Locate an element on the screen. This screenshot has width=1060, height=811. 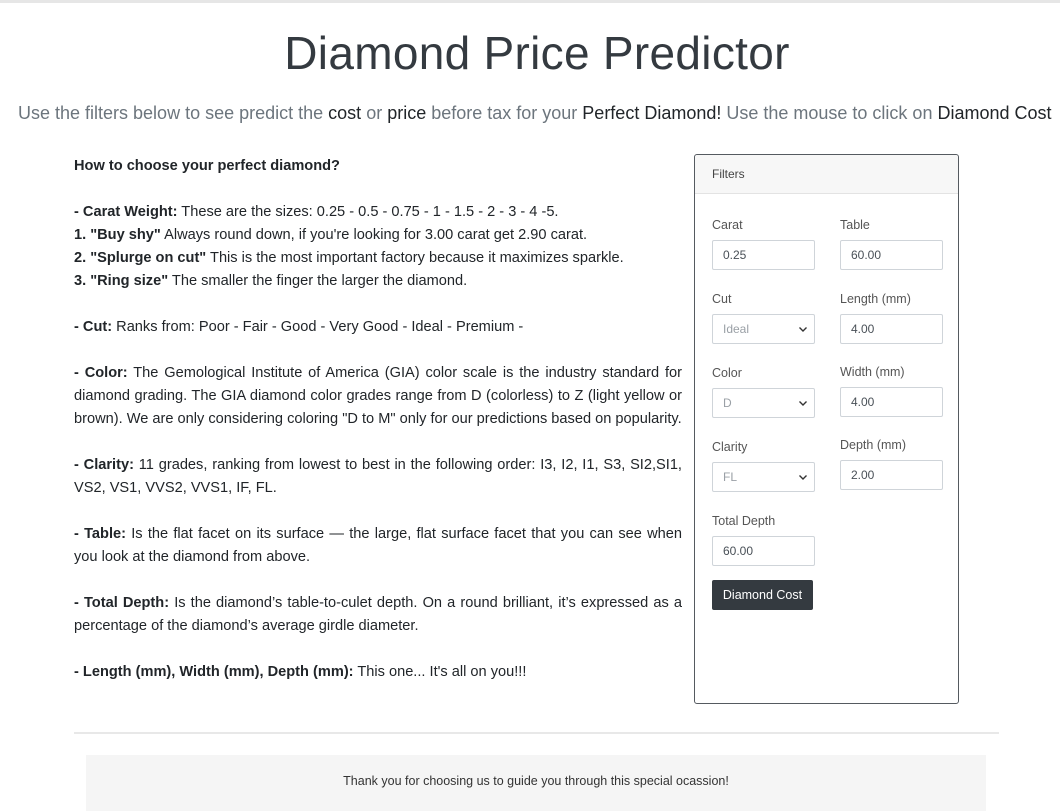
color-label: - Color: is located at coordinates (101, 373).